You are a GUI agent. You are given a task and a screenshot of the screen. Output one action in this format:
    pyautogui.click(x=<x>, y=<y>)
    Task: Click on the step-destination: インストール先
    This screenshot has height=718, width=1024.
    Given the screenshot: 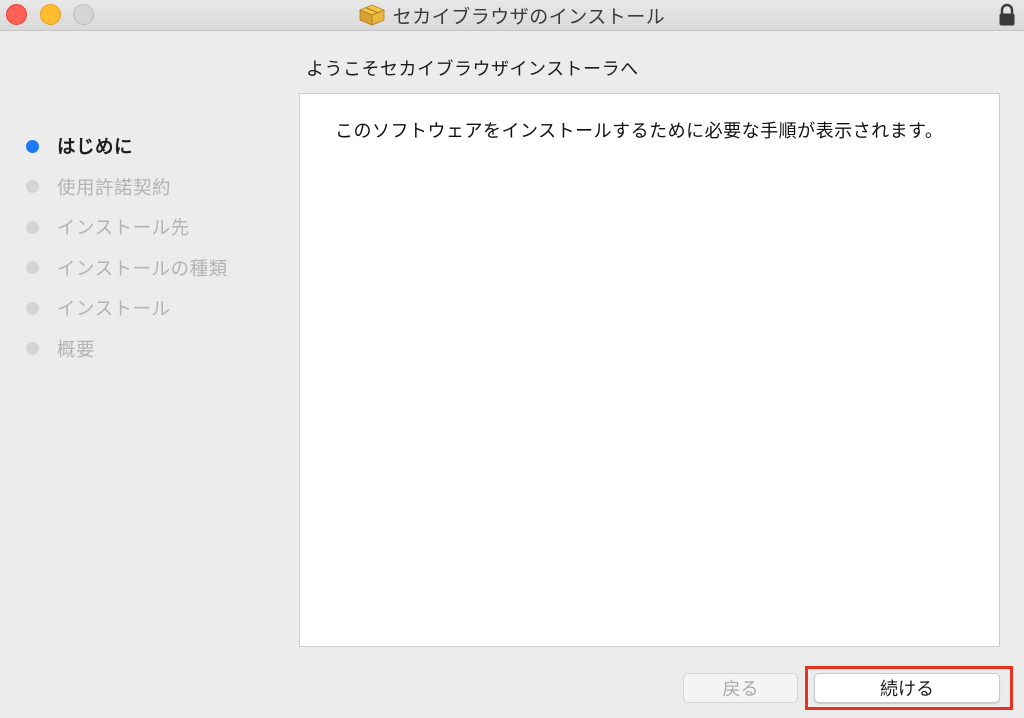 What is the action you would take?
    pyautogui.click(x=127, y=227)
    